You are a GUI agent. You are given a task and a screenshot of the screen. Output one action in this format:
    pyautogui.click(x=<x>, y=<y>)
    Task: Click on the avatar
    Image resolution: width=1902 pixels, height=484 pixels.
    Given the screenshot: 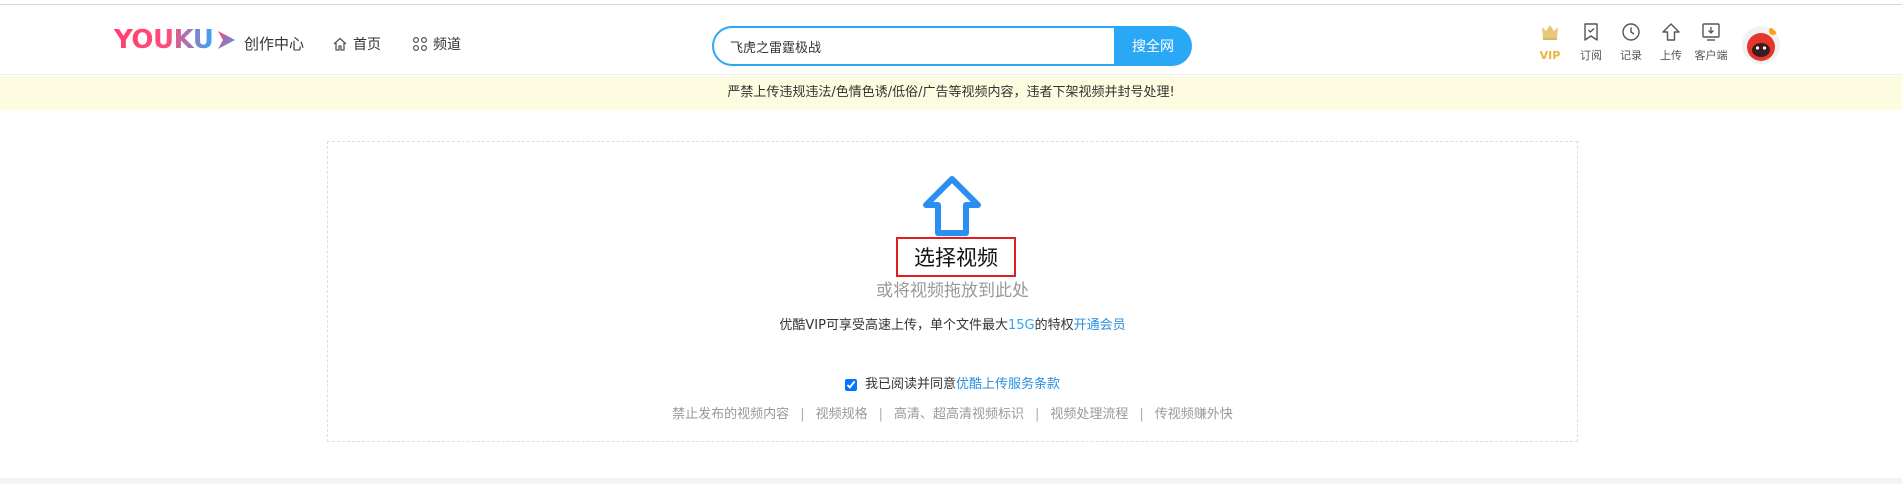 What is the action you would take?
    pyautogui.click(x=1761, y=45)
    